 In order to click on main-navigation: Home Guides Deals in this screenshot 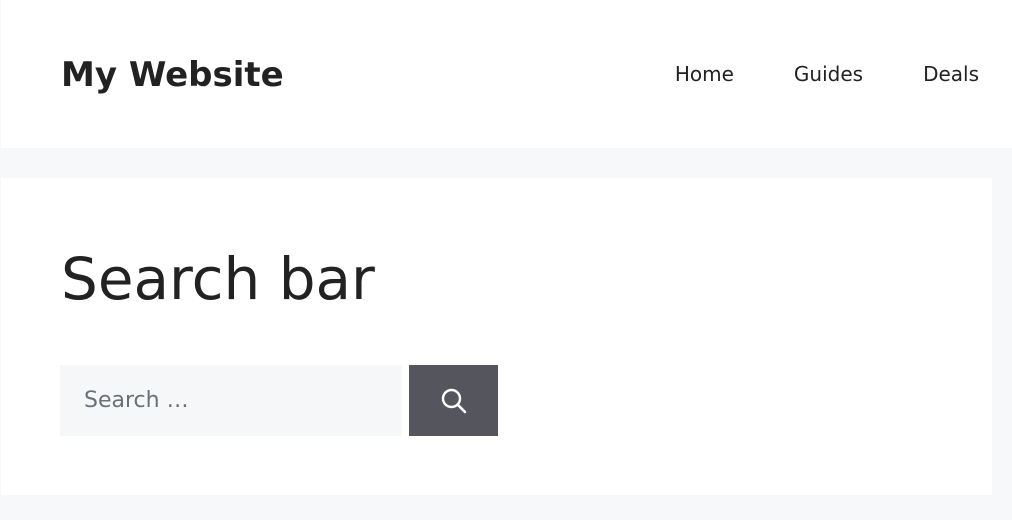, I will do `click(843, 74)`.